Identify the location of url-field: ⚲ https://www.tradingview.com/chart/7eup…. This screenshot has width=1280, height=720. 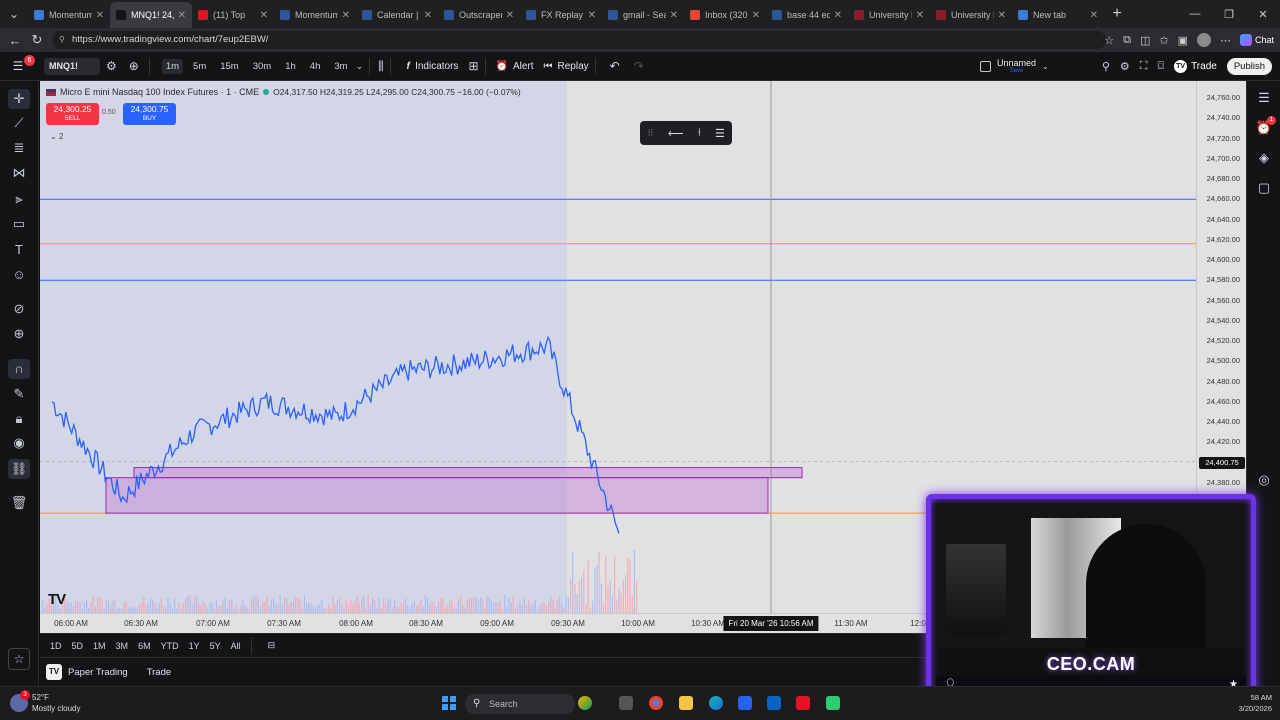
(579, 40).